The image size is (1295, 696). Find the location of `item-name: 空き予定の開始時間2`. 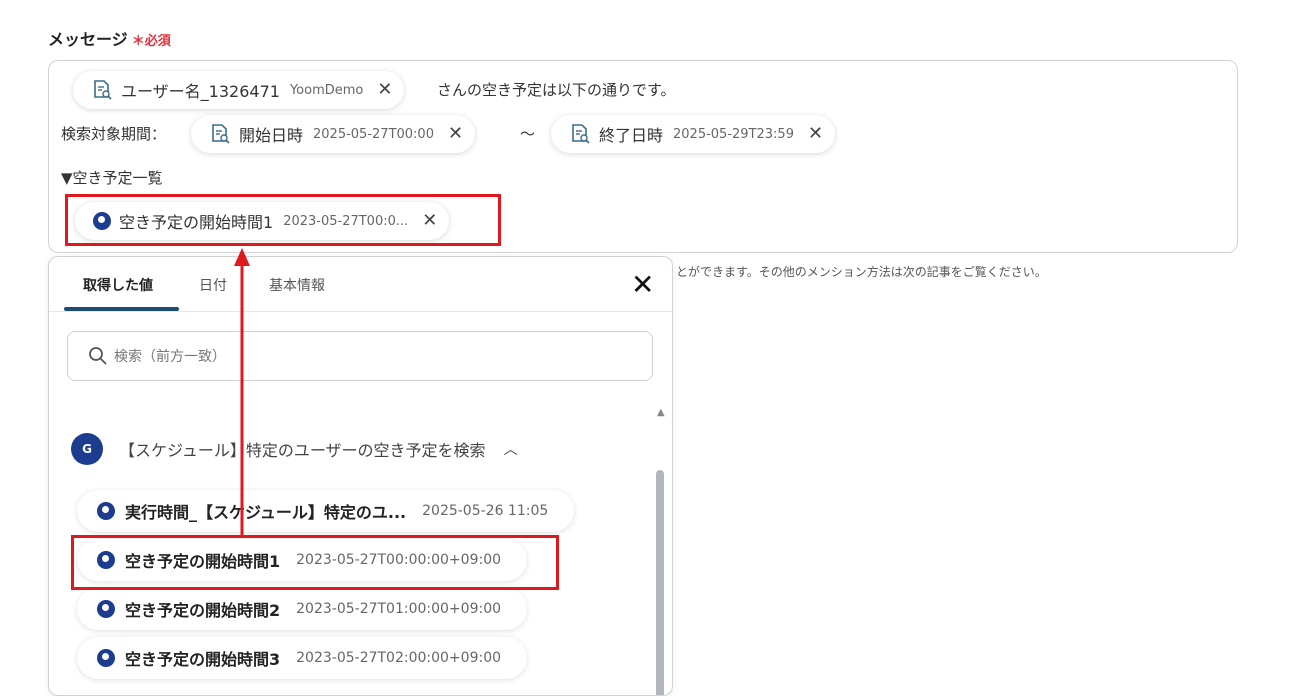

item-name: 空き予定の開始時間2 is located at coordinates (203, 610).